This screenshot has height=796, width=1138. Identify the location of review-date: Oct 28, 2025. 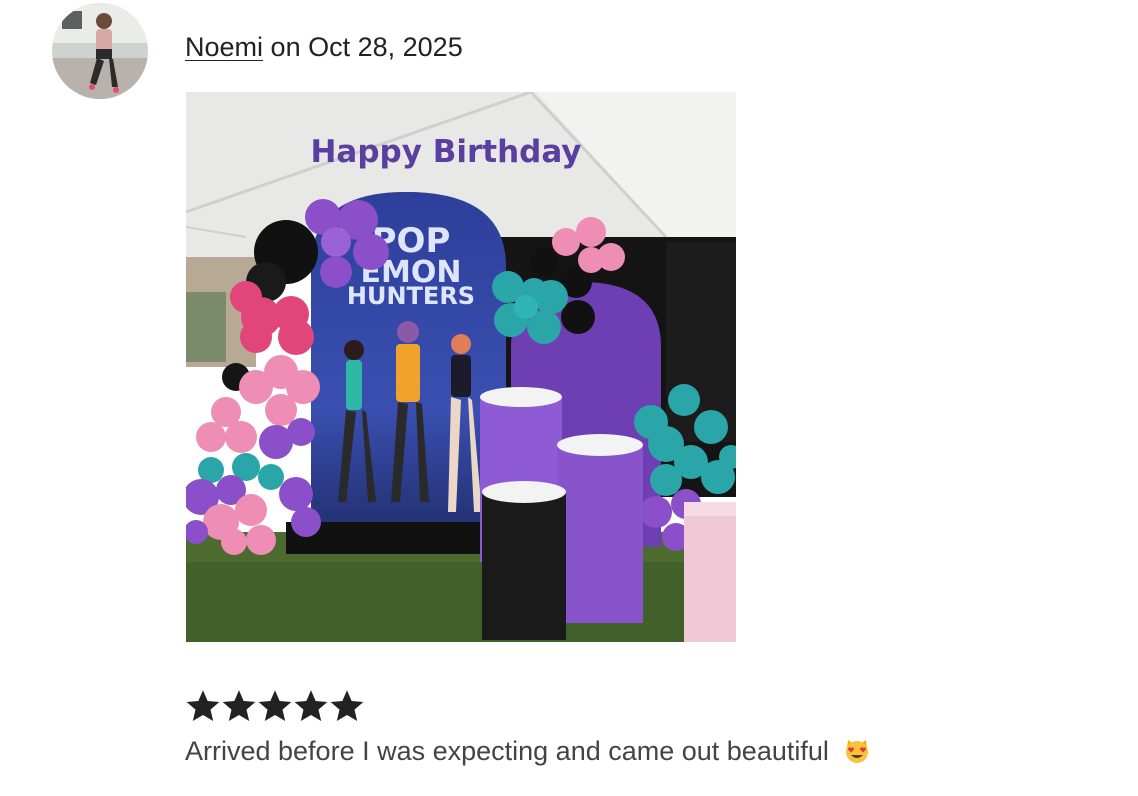
(385, 47).